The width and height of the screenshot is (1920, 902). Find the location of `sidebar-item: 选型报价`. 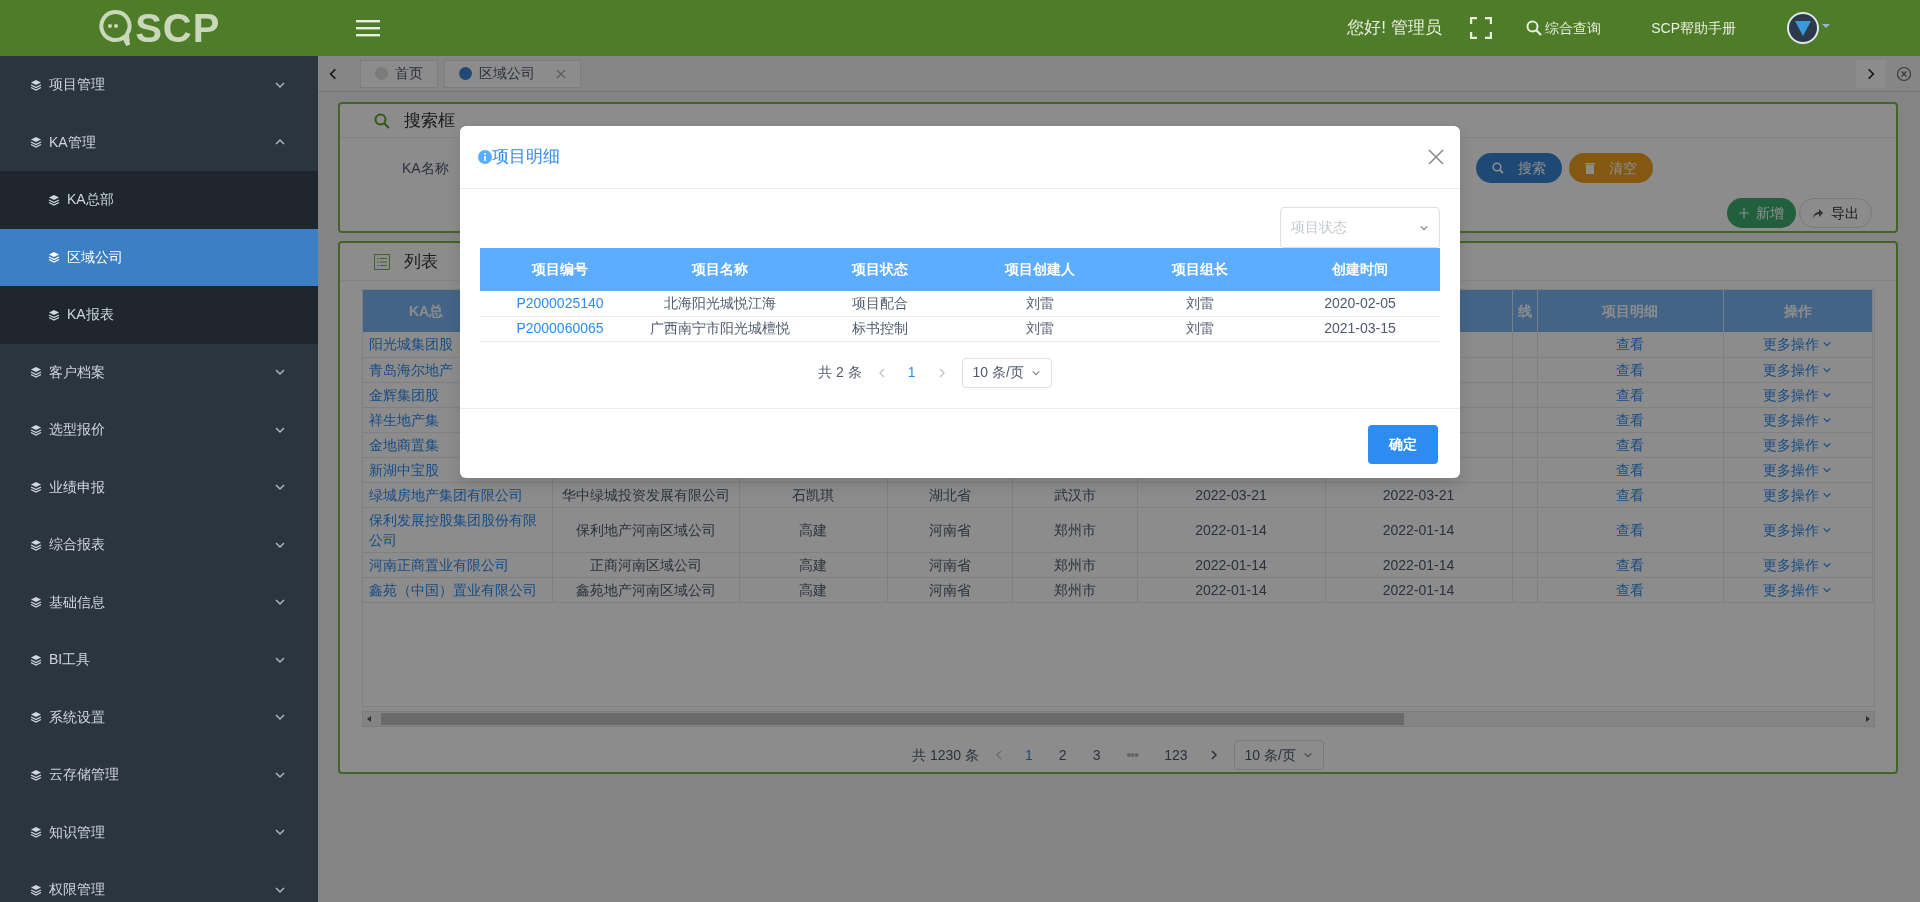

sidebar-item: 选型报价 is located at coordinates (159, 430).